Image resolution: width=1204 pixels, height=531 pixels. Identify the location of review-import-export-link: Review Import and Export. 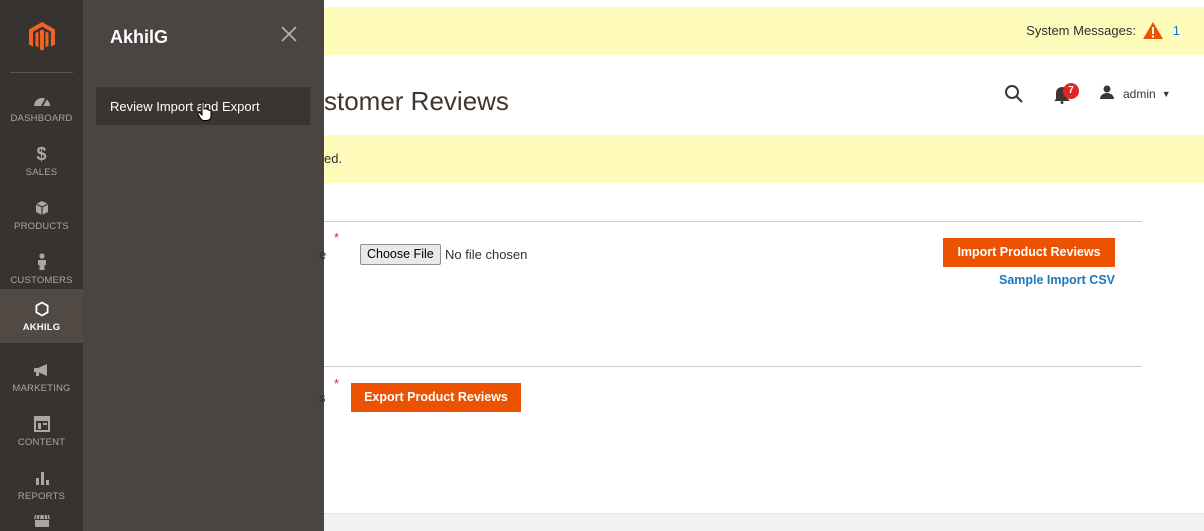
(203, 106).